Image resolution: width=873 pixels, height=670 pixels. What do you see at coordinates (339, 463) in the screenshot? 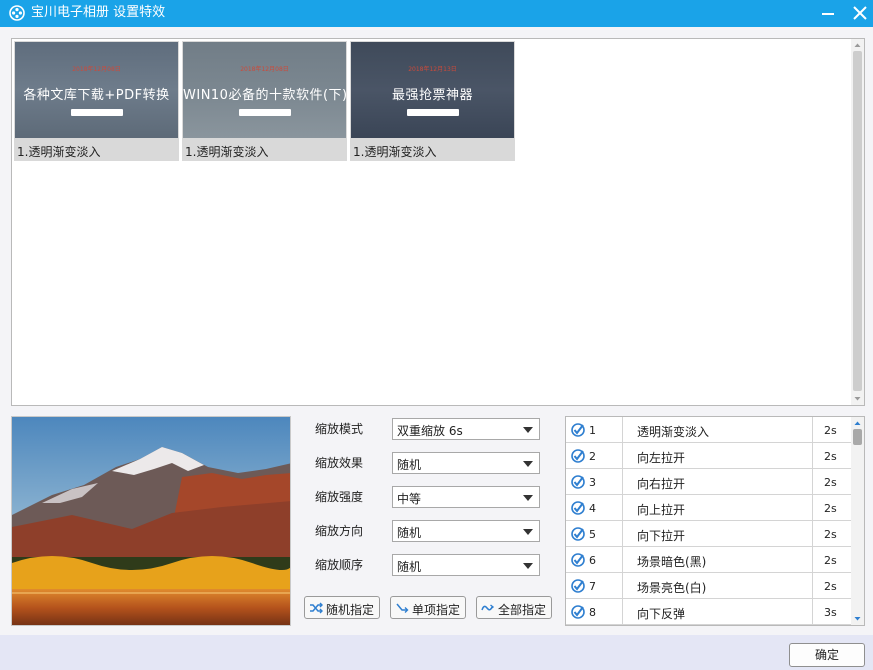
I see `zoom-effect-label: 缩放效果` at bounding box center [339, 463].